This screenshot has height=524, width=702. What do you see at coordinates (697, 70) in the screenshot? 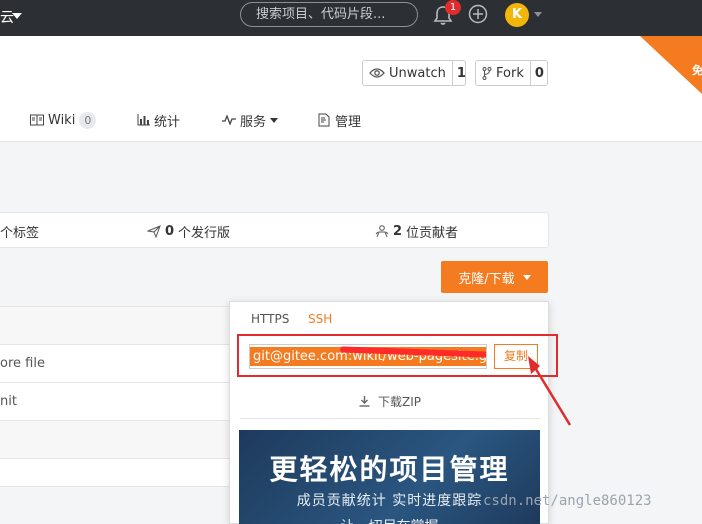
I see `corner-ribbon-text: 免` at bounding box center [697, 70].